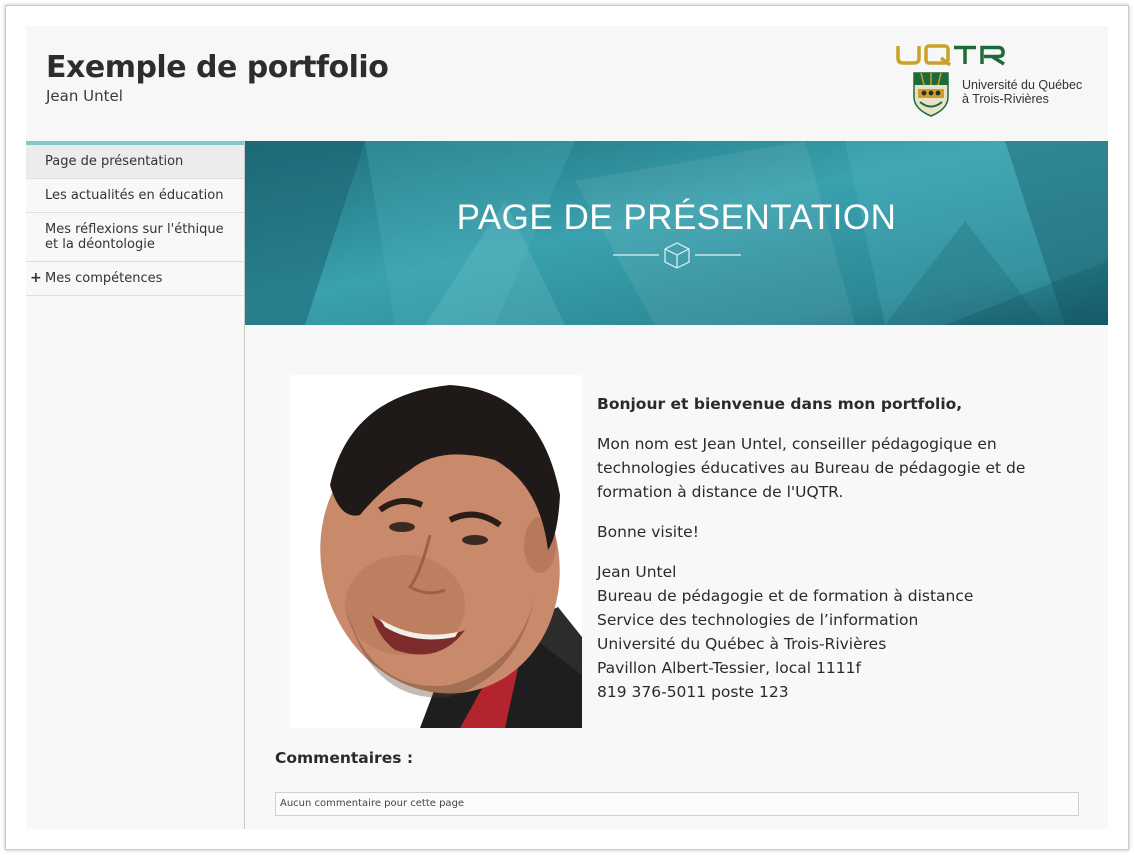 This screenshot has width=1134, height=855. What do you see at coordinates (677, 255) in the screenshot?
I see `cube-divider-icon` at bounding box center [677, 255].